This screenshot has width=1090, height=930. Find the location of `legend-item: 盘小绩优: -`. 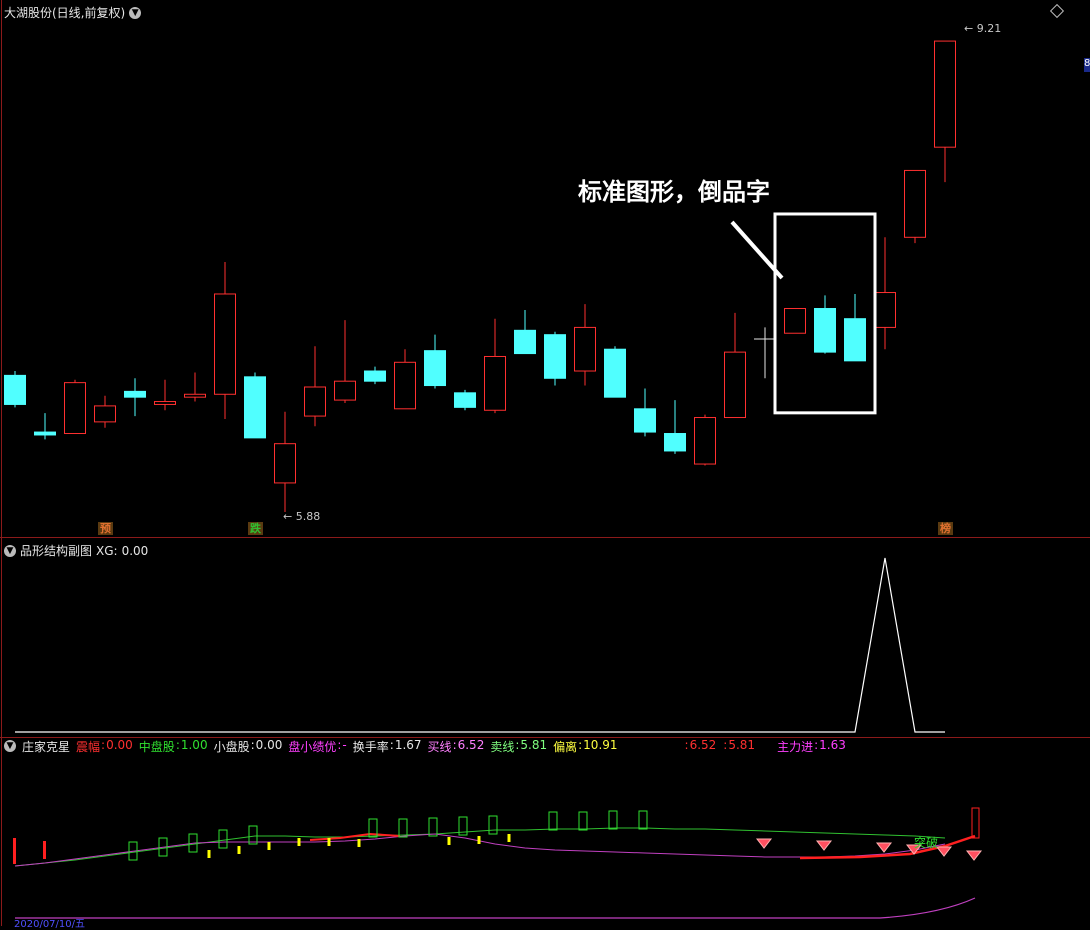

legend-item: 盘小绩优: - is located at coordinates (317, 746).